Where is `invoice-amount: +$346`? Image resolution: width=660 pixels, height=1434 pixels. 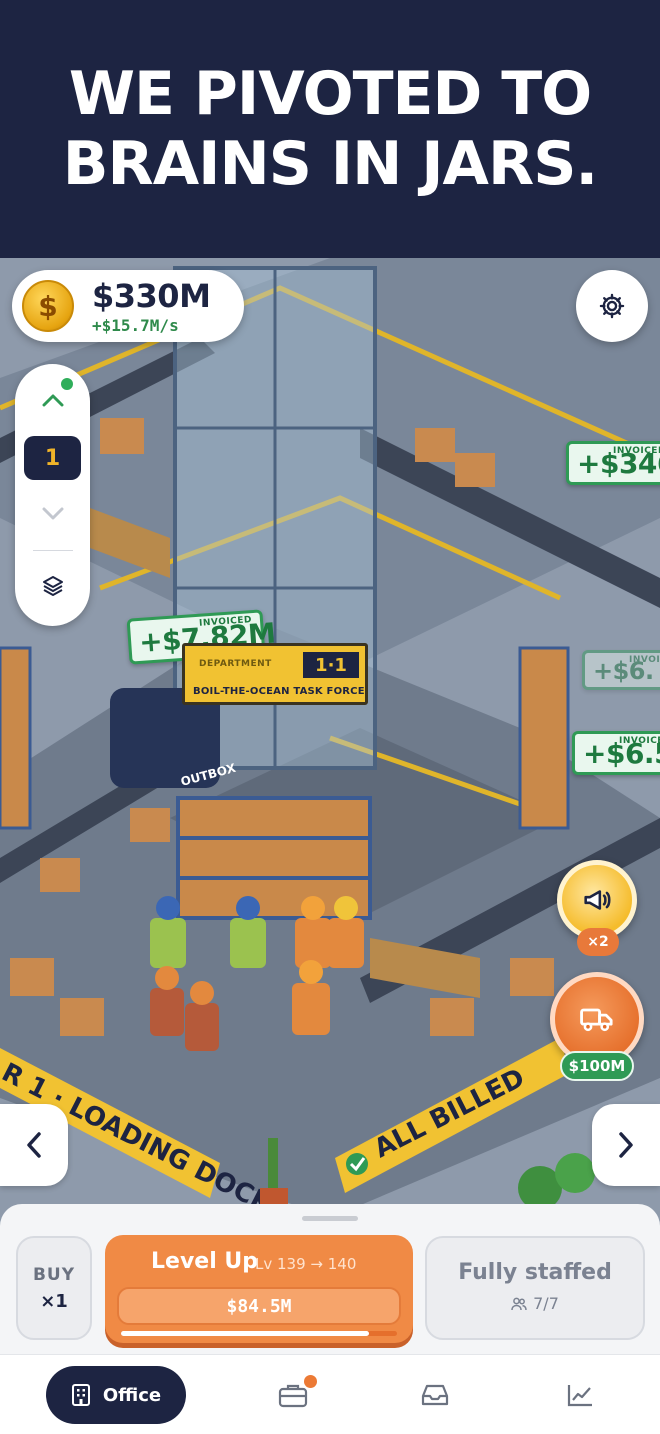 invoice-amount: +$346 is located at coordinates (618, 463).